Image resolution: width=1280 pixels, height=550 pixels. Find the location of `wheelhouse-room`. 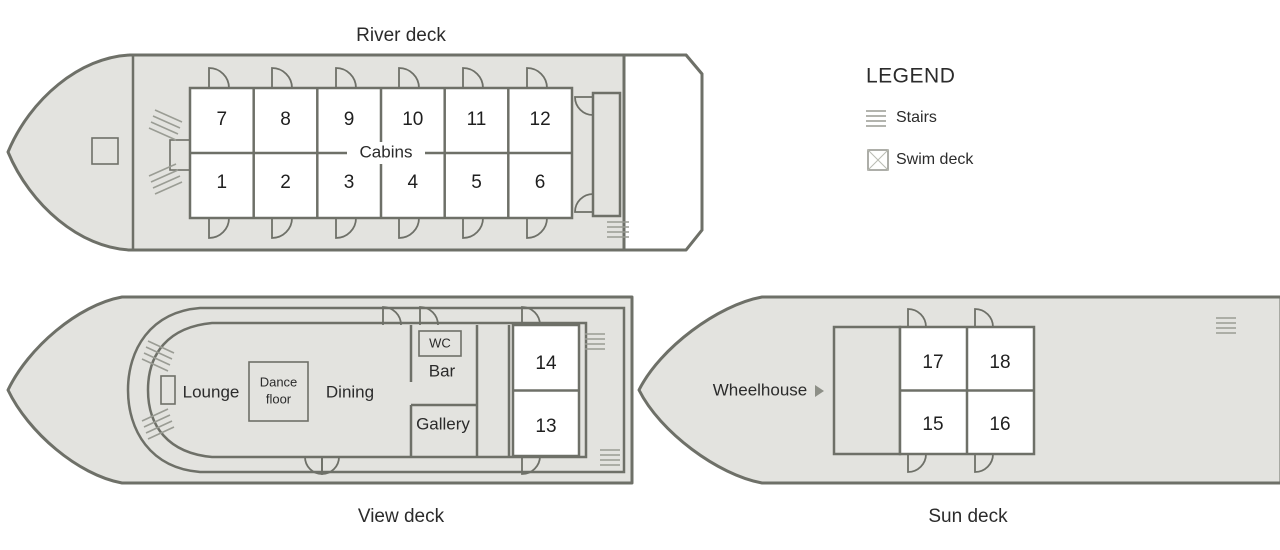

wheelhouse-room is located at coordinates (867, 390).